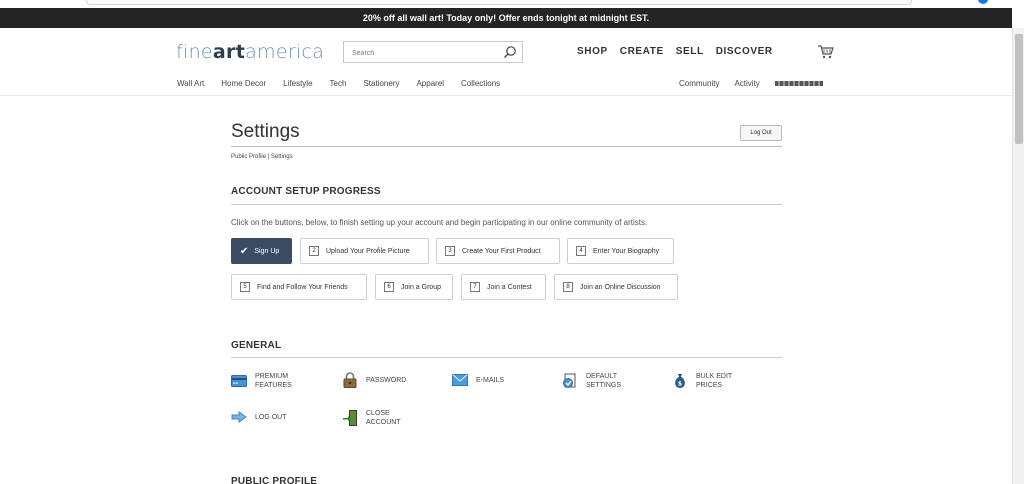 The image size is (1024, 484). Describe the element at coordinates (509, 287) in the screenshot. I see `step-label: Join a Contest` at that location.